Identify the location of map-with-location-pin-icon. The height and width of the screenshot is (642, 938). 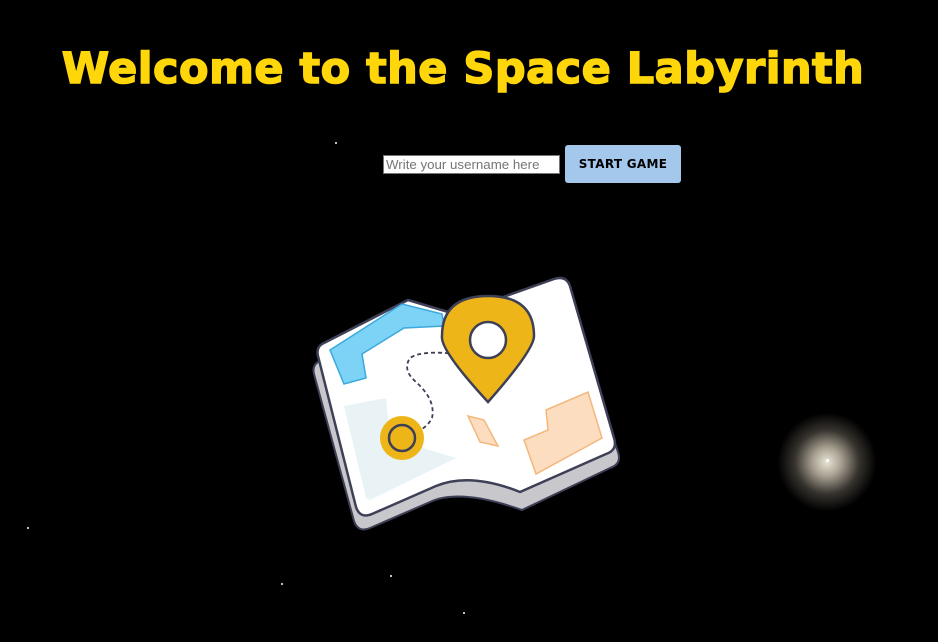
(466, 403).